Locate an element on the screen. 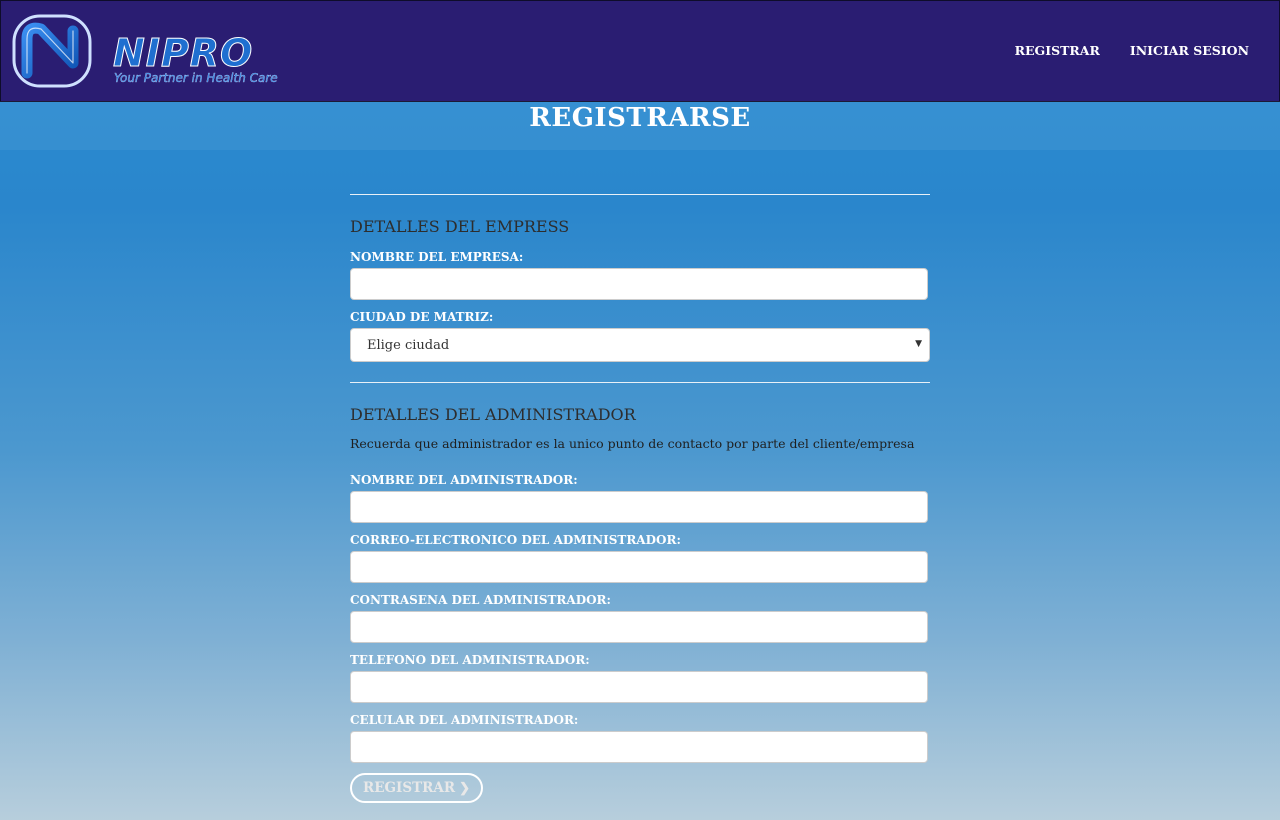 This screenshot has height=820, width=1280. caret-down-icon: ▼ is located at coordinates (918, 344).